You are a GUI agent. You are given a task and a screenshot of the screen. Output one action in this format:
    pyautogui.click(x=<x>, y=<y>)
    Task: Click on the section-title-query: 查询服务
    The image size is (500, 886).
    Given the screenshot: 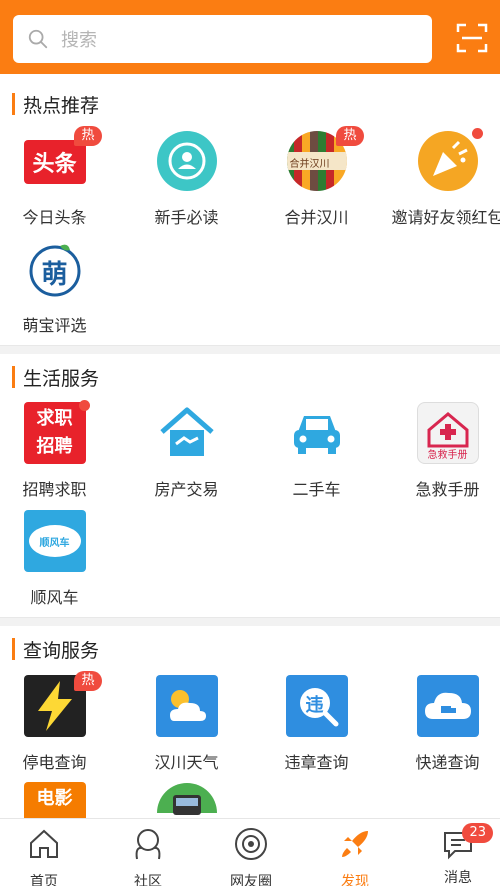 What is the action you would take?
    pyautogui.click(x=55, y=649)
    